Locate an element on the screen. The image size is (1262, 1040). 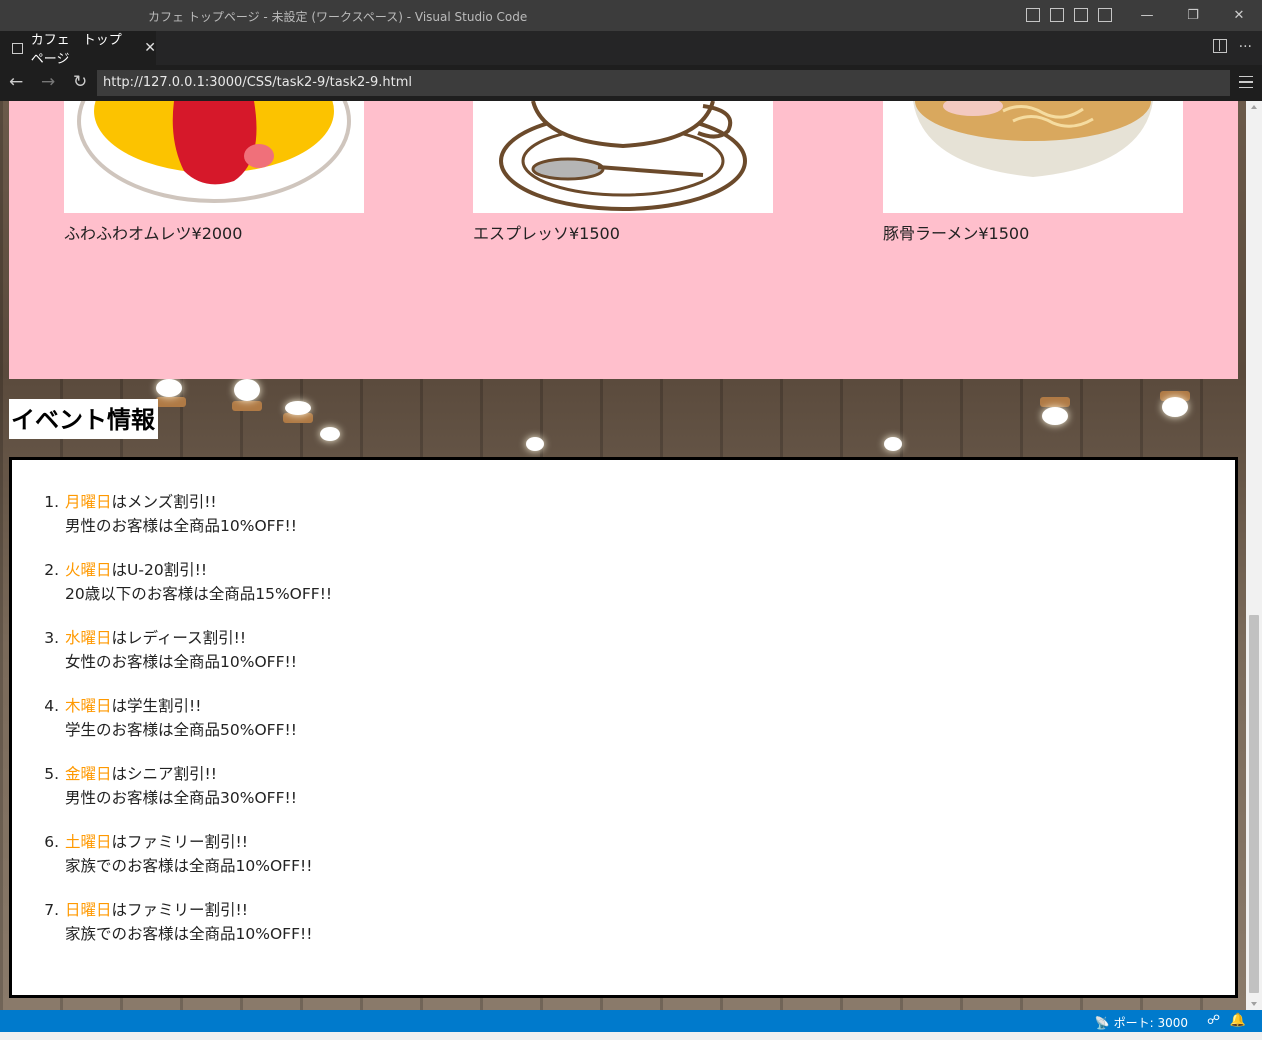
tab-label: カフェ トップページ is located at coordinates (76, 50).